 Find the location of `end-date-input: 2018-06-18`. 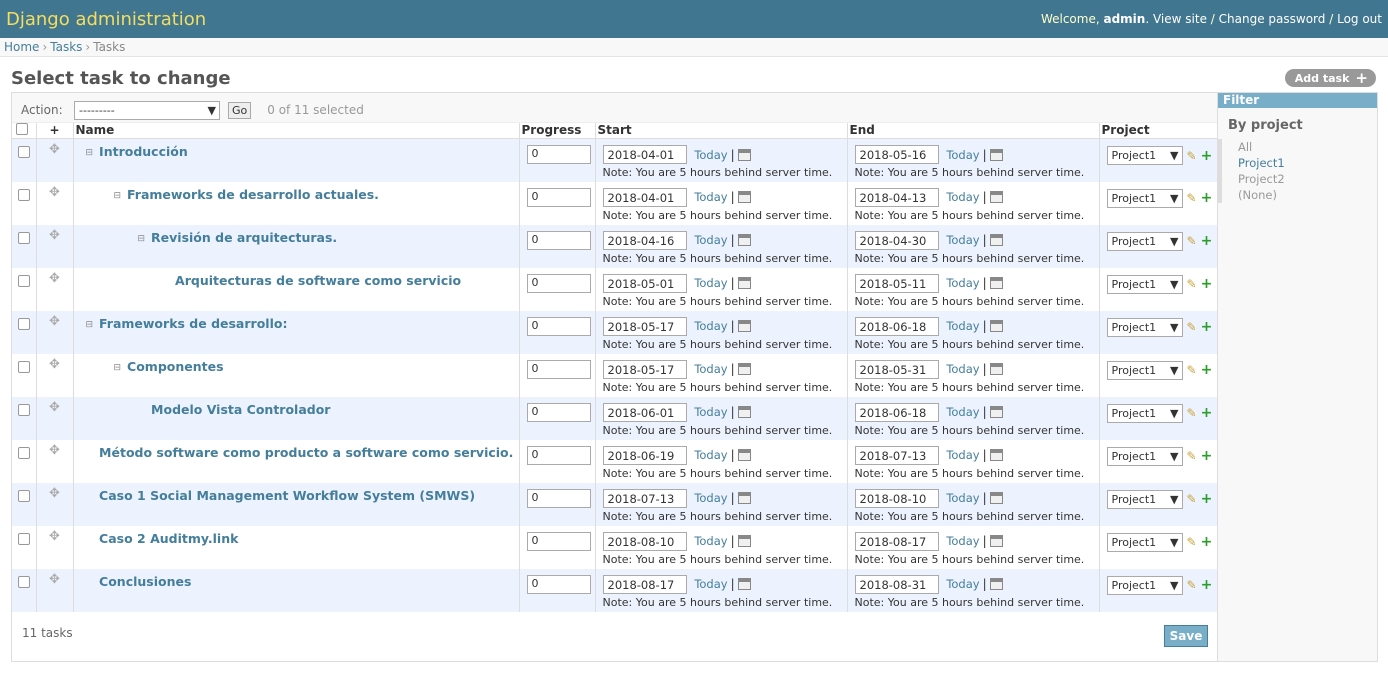

end-date-input: 2018-06-18 is located at coordinates (896, 412).